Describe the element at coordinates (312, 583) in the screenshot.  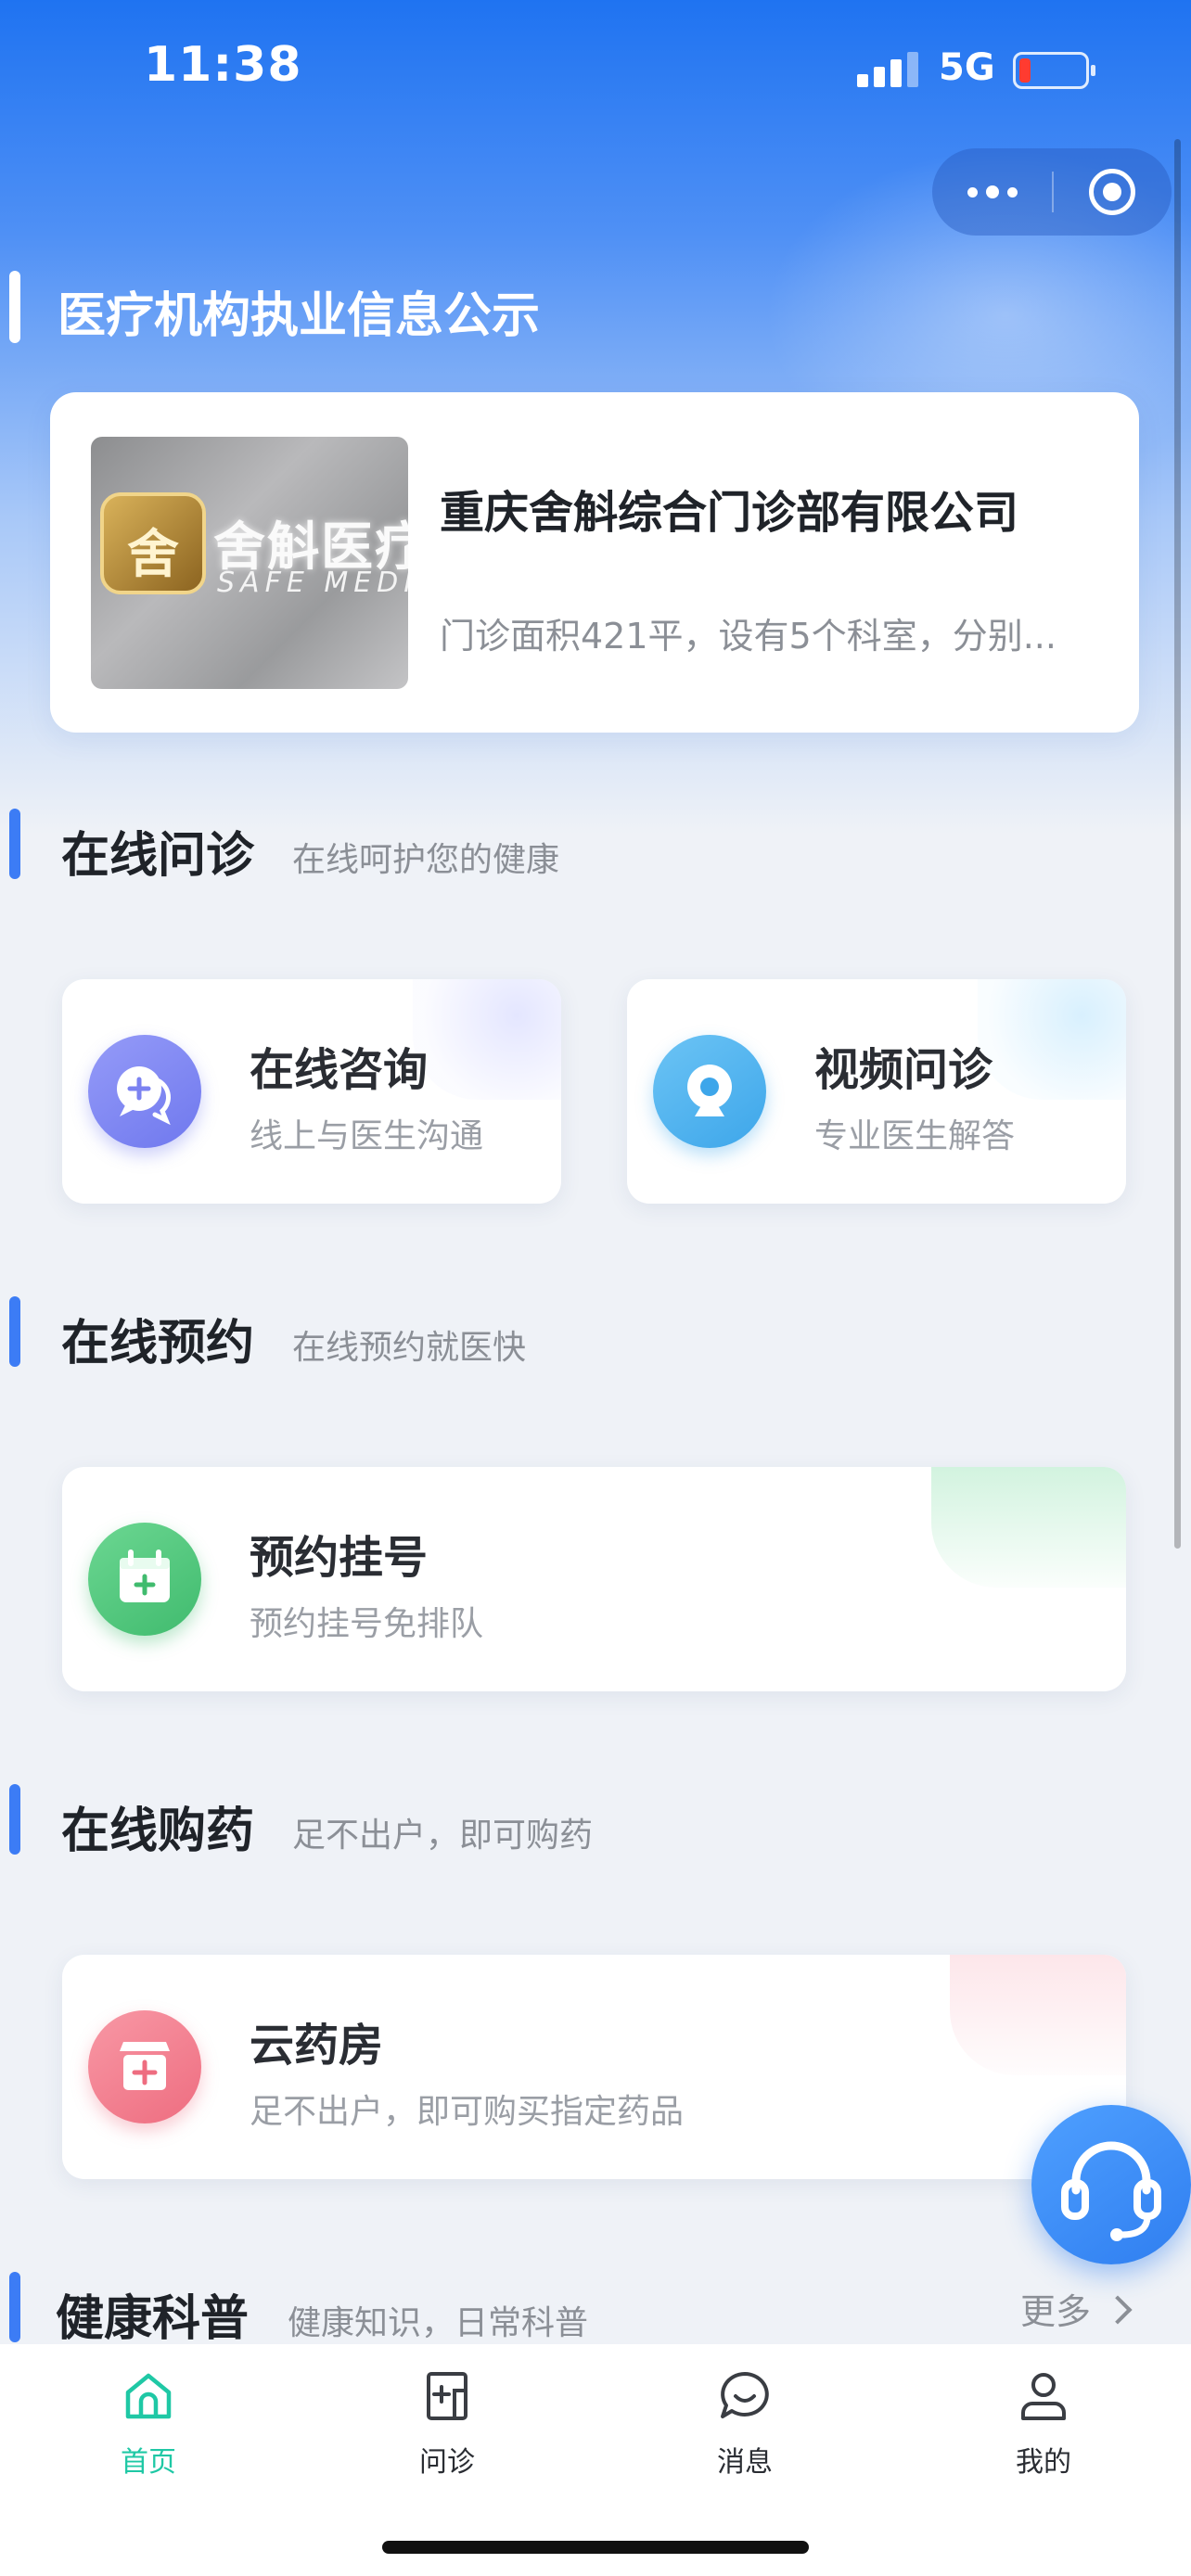
I see `photo-sign-en: SAFE MEDICAL` at that location.